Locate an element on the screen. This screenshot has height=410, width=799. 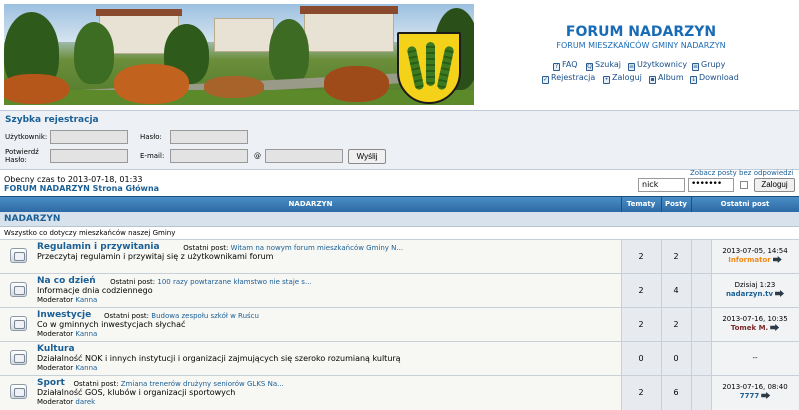
last-post-date: 2013-07-16, 08:40 is located at coordinates (755, 387).